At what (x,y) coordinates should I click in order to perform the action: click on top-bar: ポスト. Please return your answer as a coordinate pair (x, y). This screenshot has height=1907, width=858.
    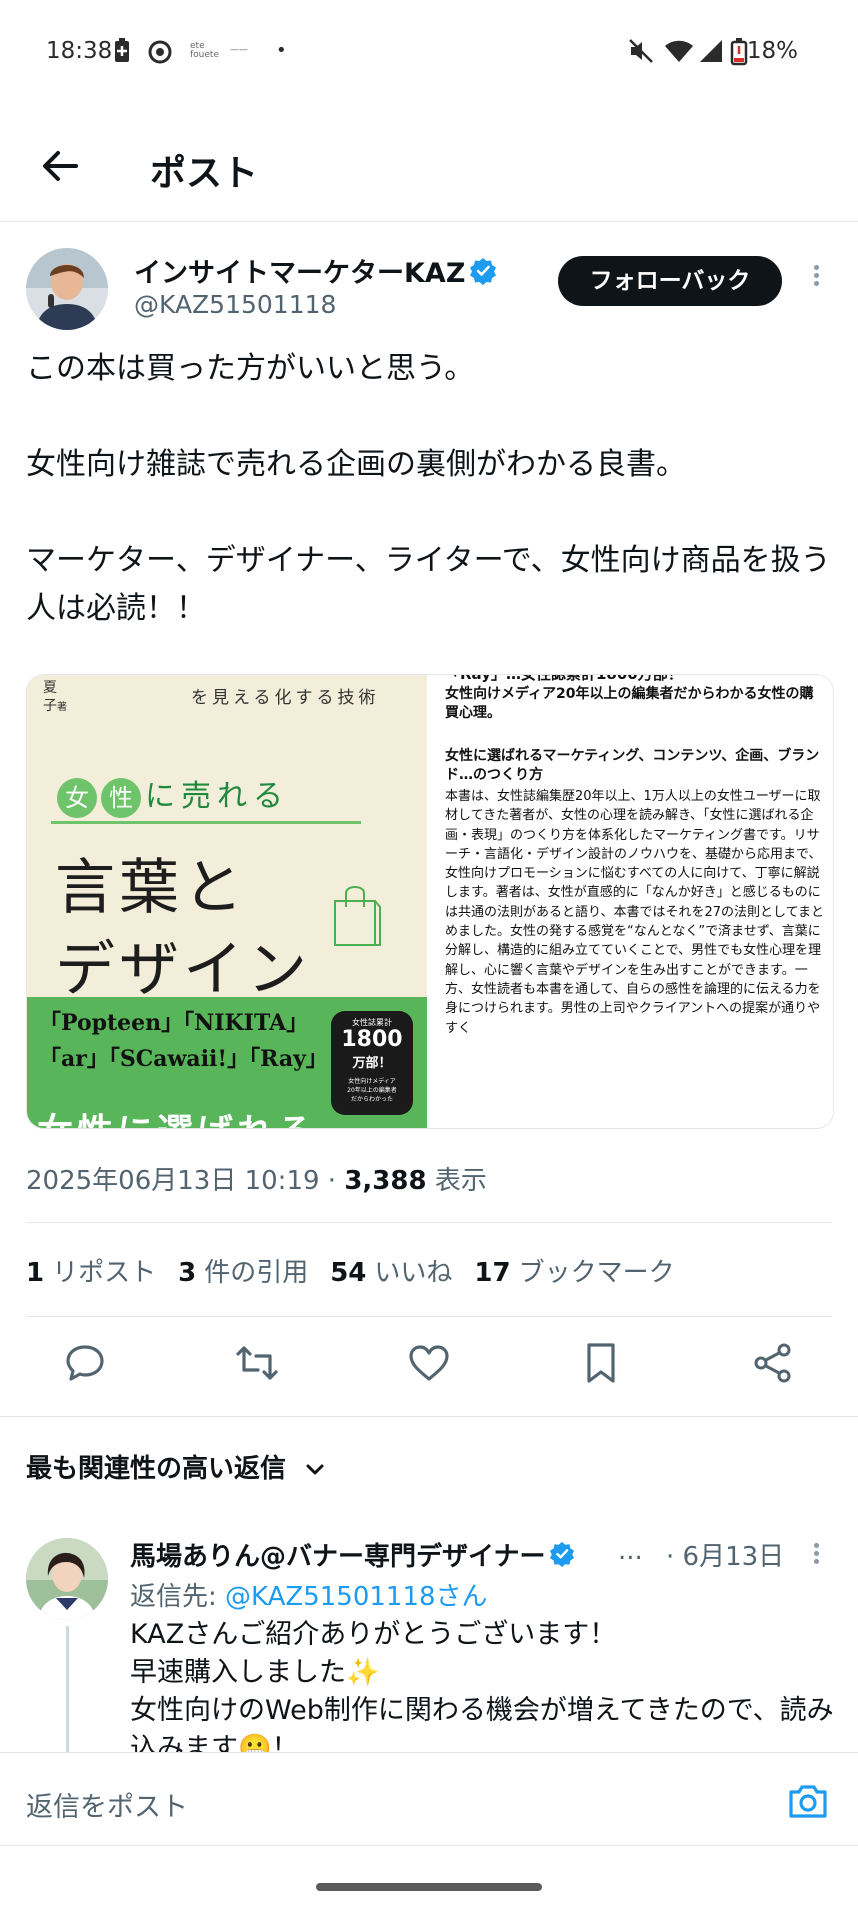
    Looking at the image, I should click on (429, 164).